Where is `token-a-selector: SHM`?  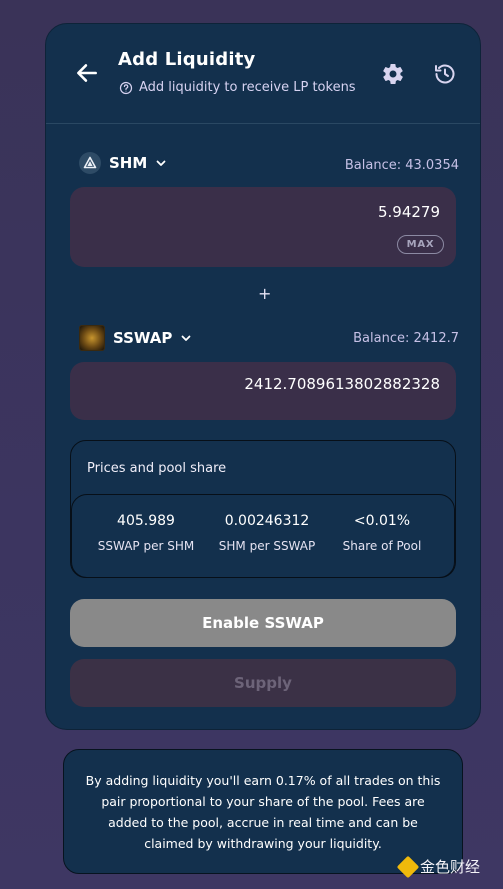 token-a-selector: SHM is located at coordinates (123, 163).